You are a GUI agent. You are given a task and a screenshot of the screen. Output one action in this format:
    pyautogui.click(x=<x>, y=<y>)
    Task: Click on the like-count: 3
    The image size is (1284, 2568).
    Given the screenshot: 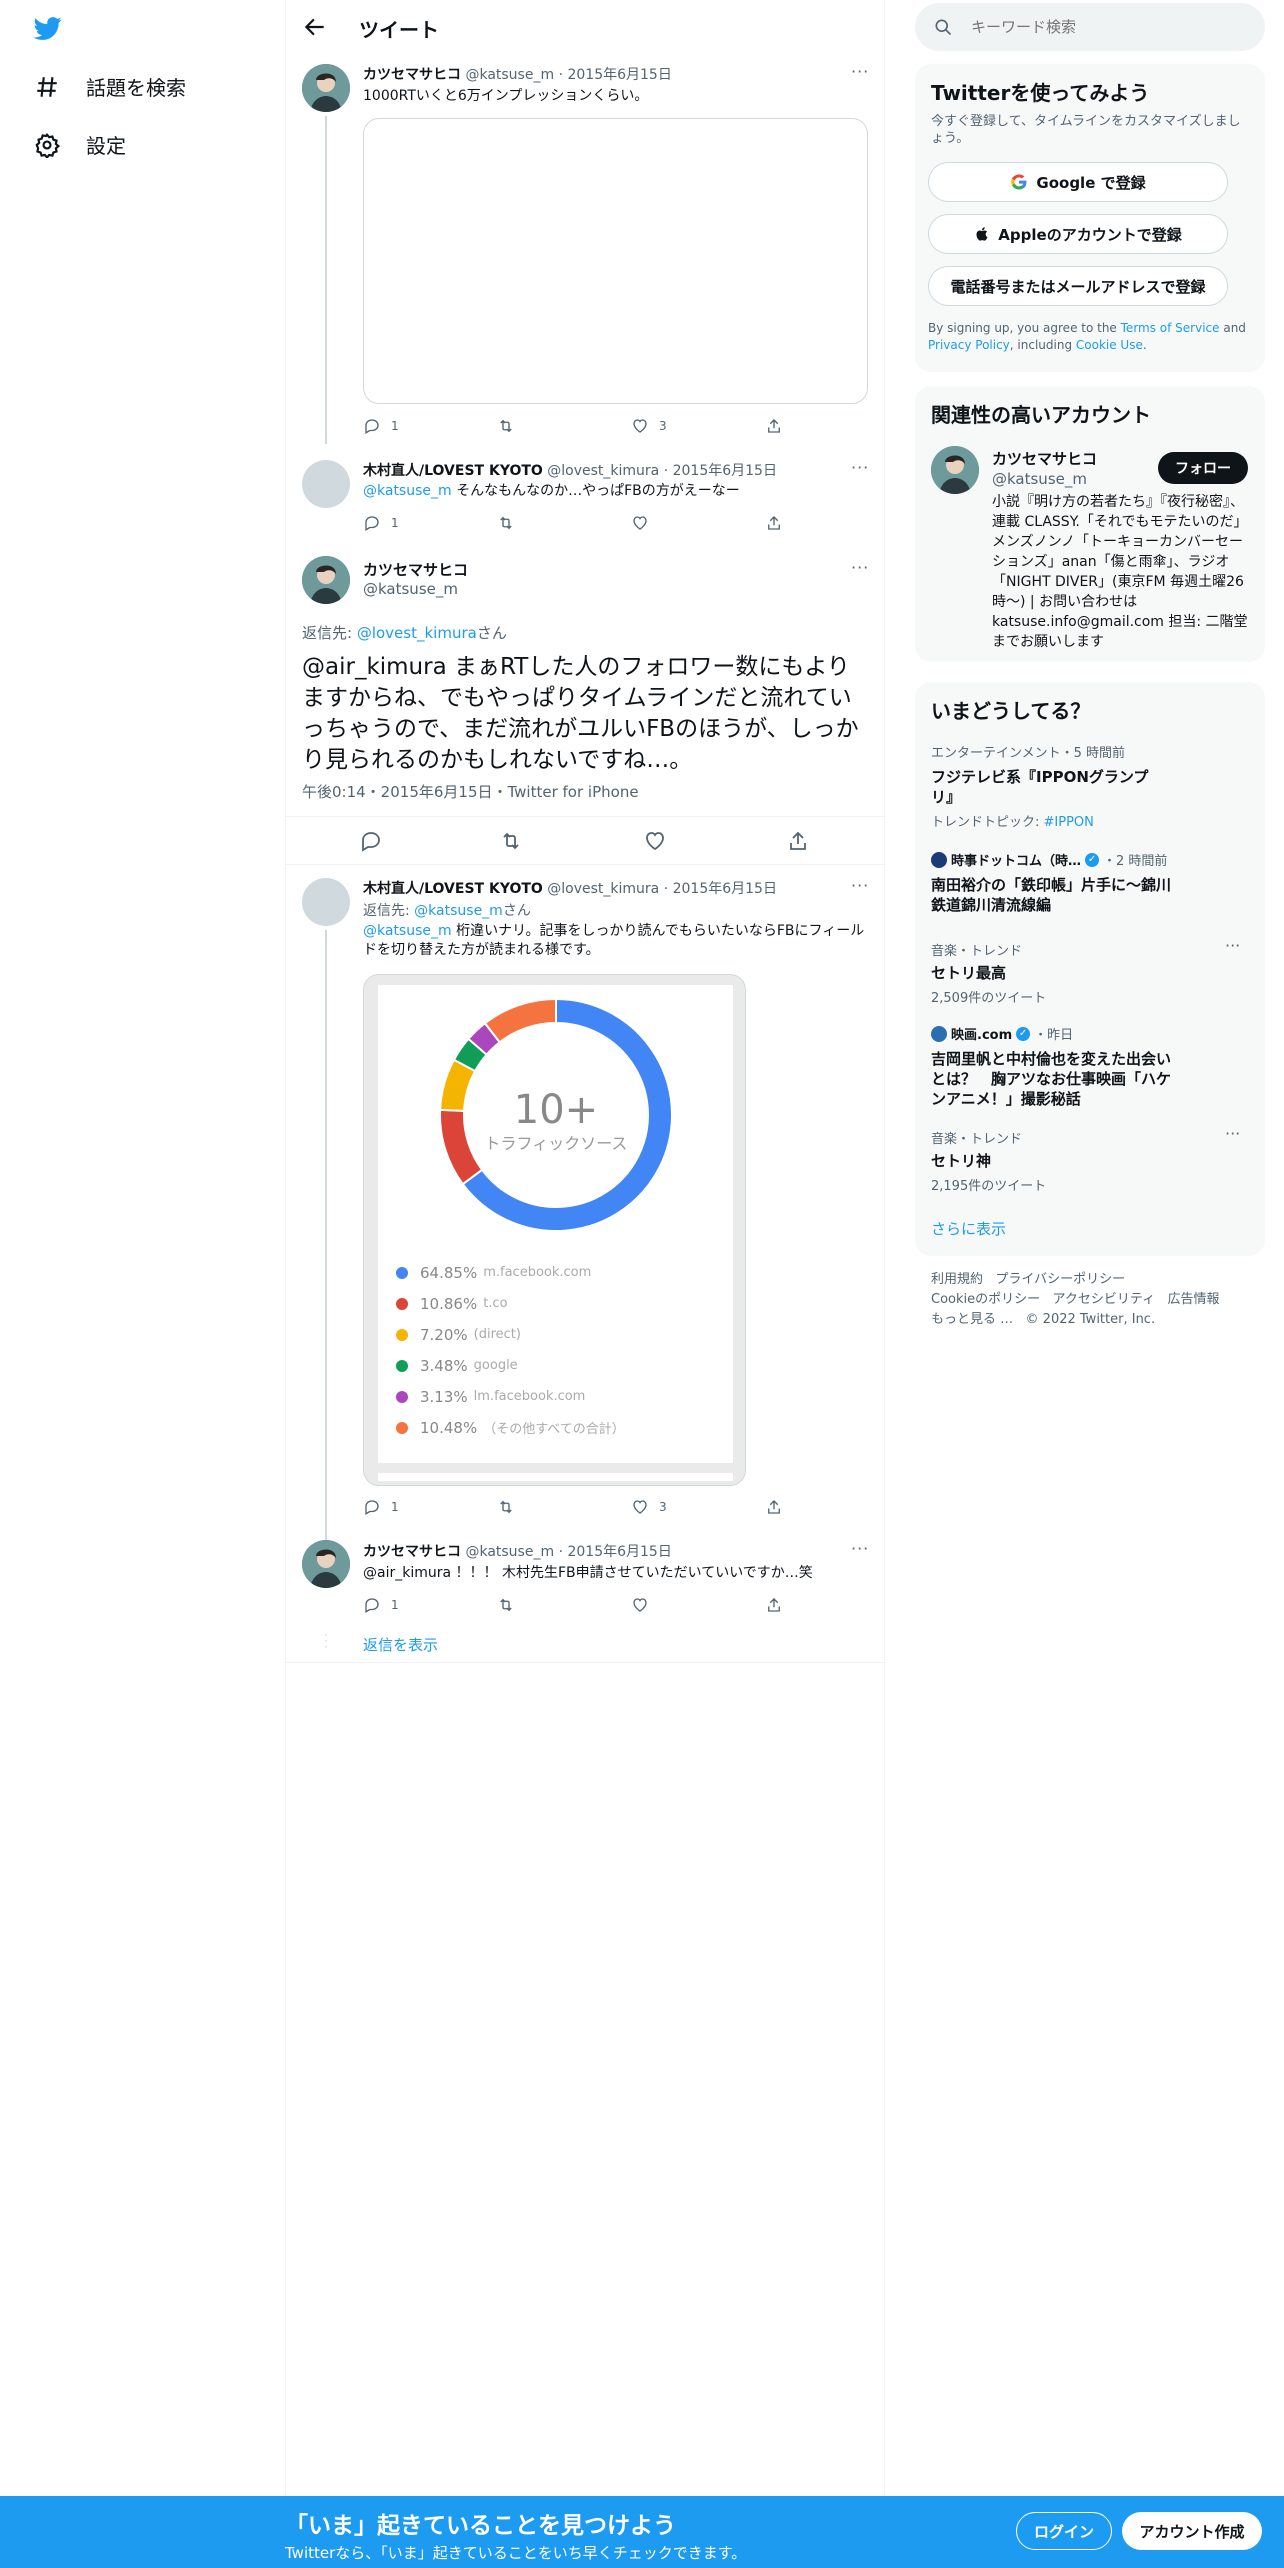 What is the action you would take?
    pyautogui.click(x=663, y=426)
    